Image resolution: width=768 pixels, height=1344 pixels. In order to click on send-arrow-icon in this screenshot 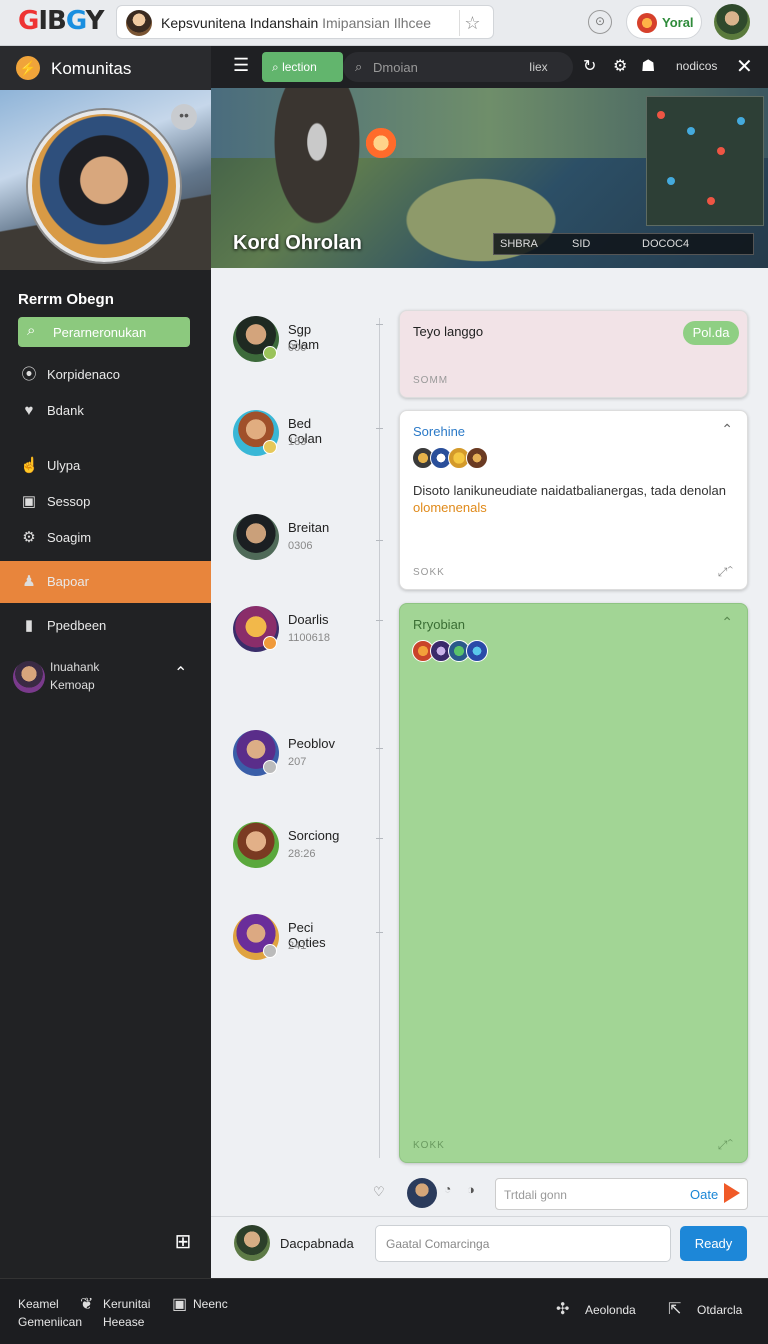, I will do `click(732, 1193)`.